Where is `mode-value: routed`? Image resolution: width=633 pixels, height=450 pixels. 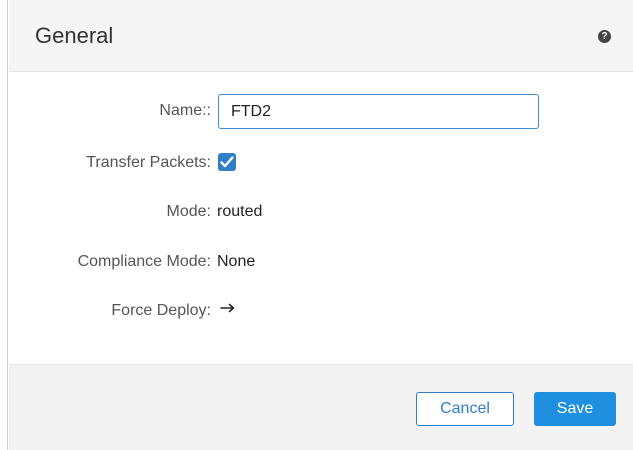
mode-value: routed is located at coordinates (240, 211).